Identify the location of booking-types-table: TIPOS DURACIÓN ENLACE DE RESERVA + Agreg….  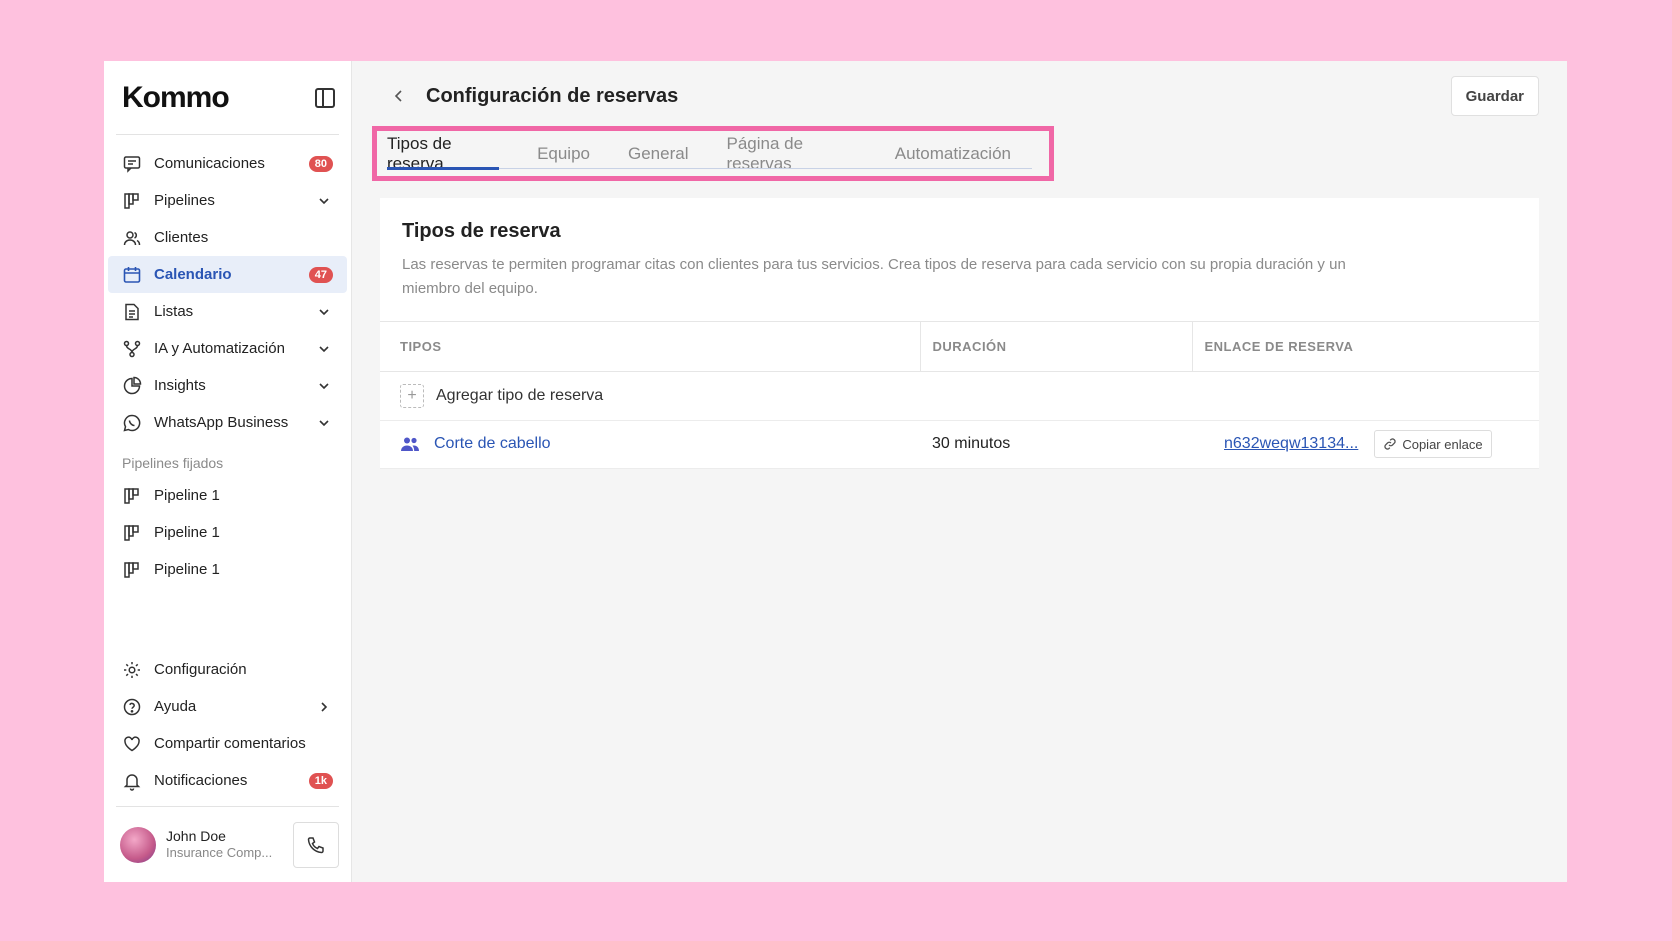
(959, 395).